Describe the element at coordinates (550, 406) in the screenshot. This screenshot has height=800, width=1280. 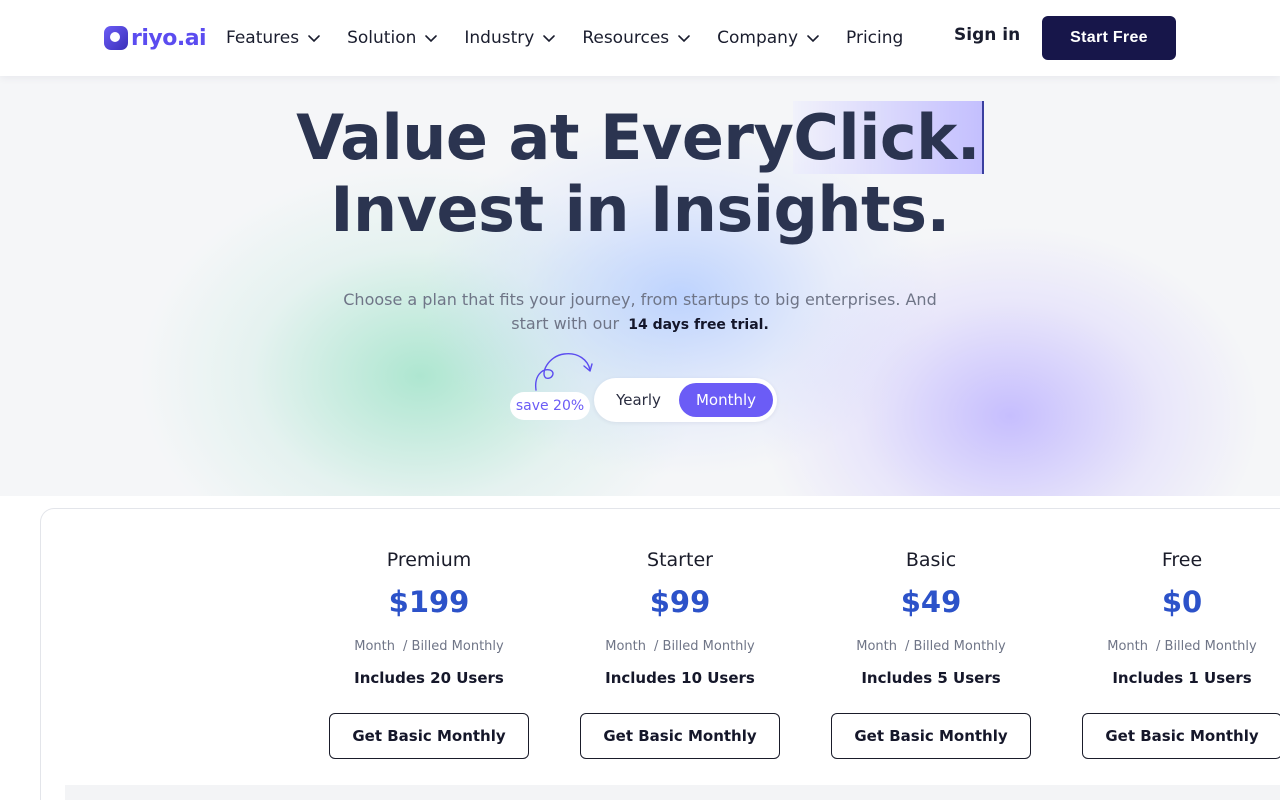
I see `save-badge: save 20%` at that location.